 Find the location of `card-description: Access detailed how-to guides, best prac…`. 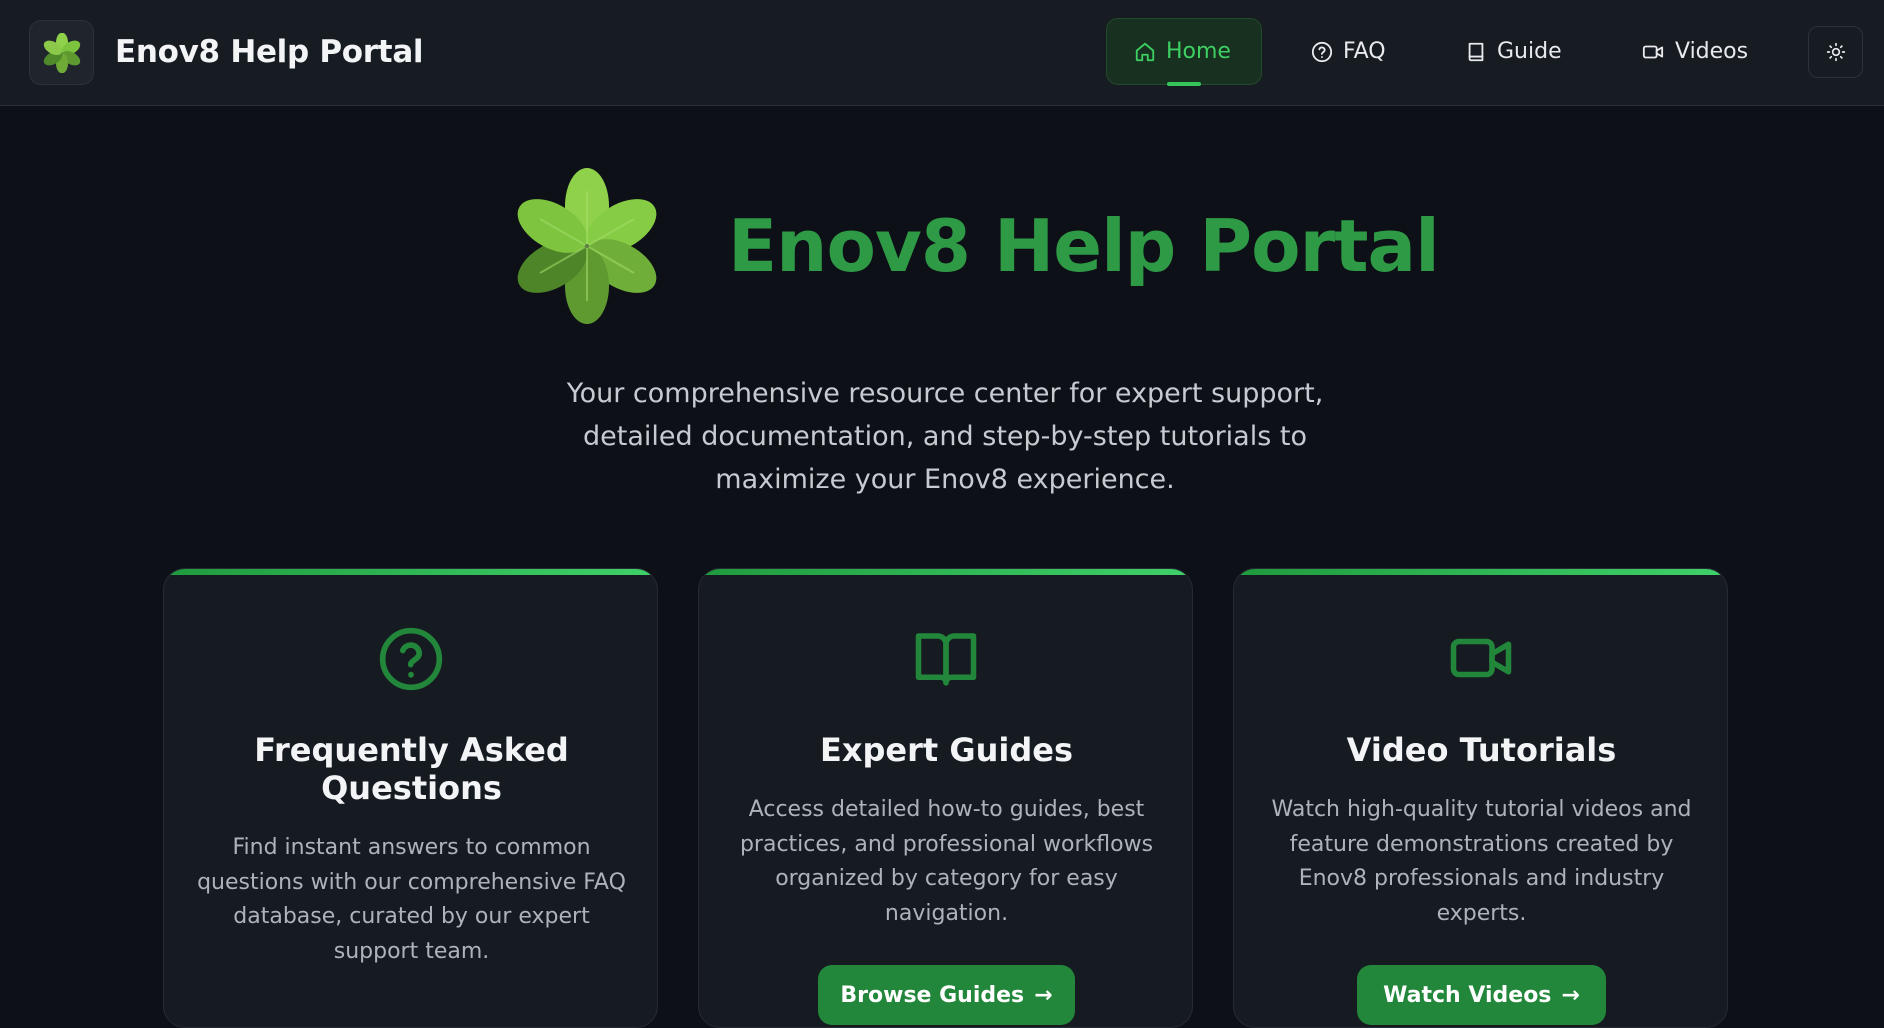

card-description: Access detailed how-to guides, best prac… is located at coordinates (946, 861).